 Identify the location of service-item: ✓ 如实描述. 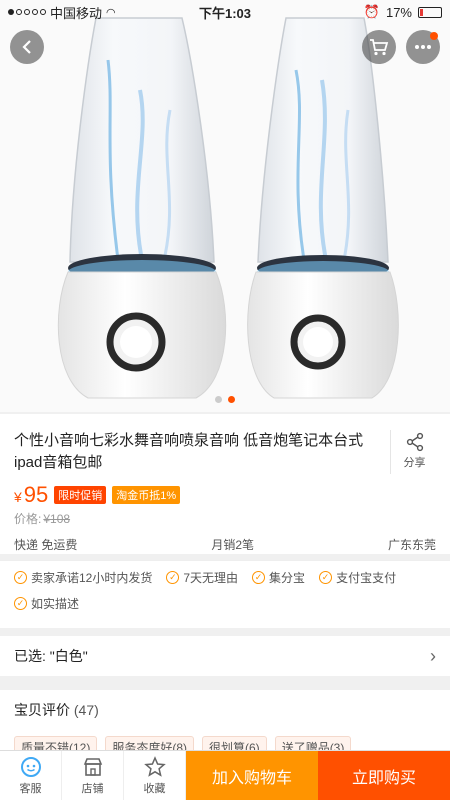
(46, 603).